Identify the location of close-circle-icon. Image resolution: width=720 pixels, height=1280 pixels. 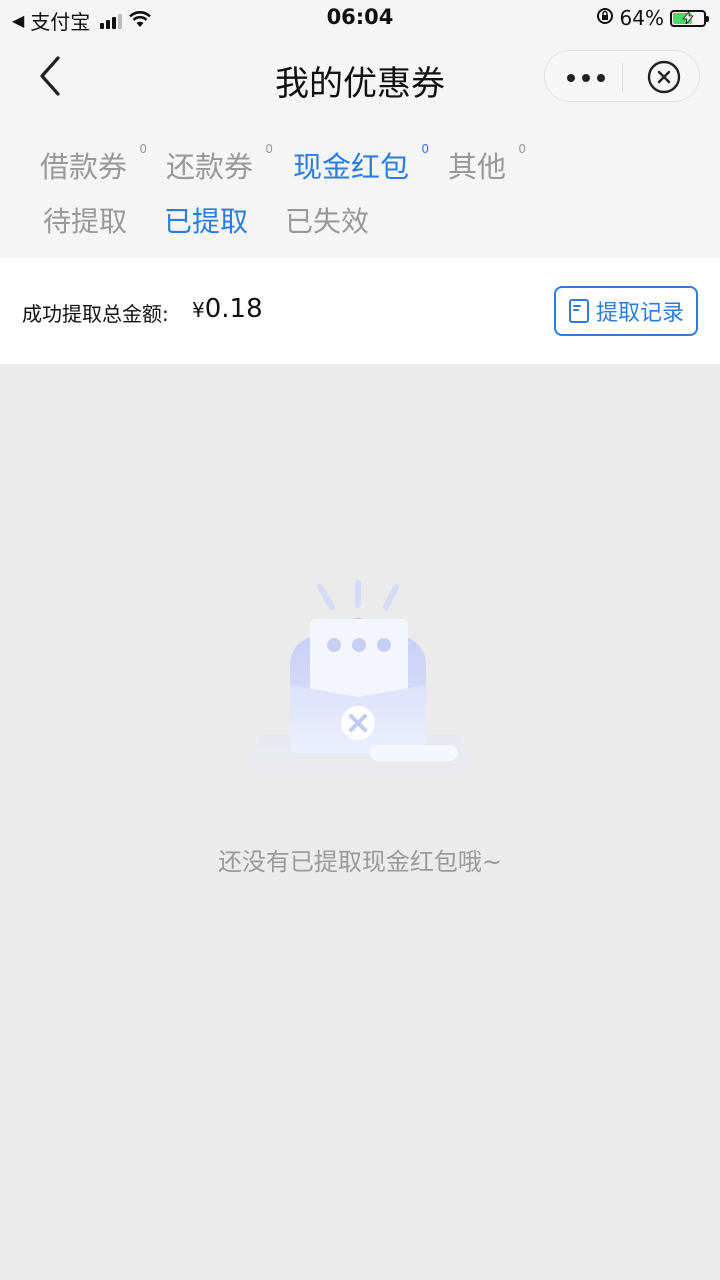
(664, 77).